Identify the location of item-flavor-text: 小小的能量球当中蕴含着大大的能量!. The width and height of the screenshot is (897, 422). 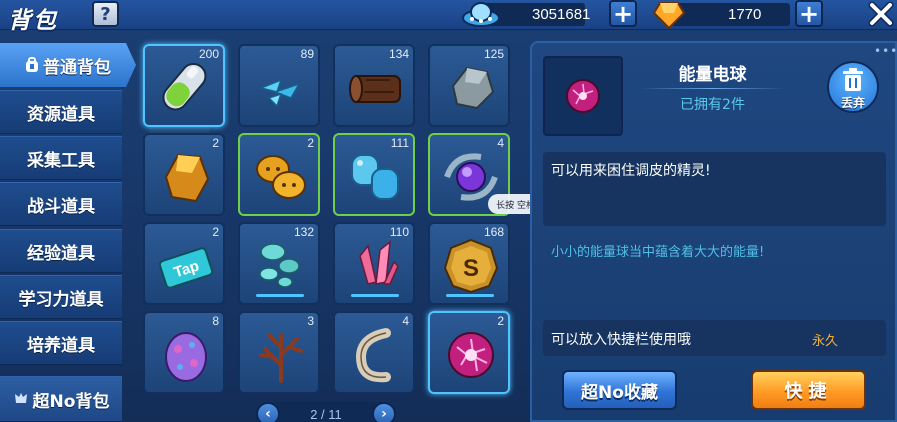
(658, 252).